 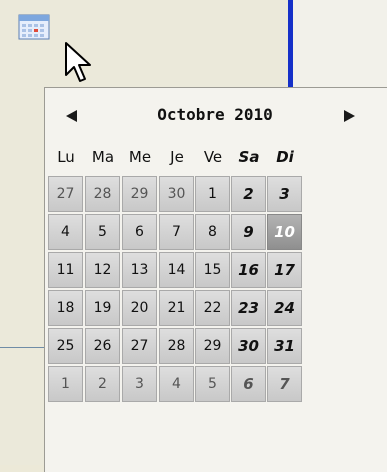 I want to click on month-title: Octobre 2010, so click(x=215, y=114).